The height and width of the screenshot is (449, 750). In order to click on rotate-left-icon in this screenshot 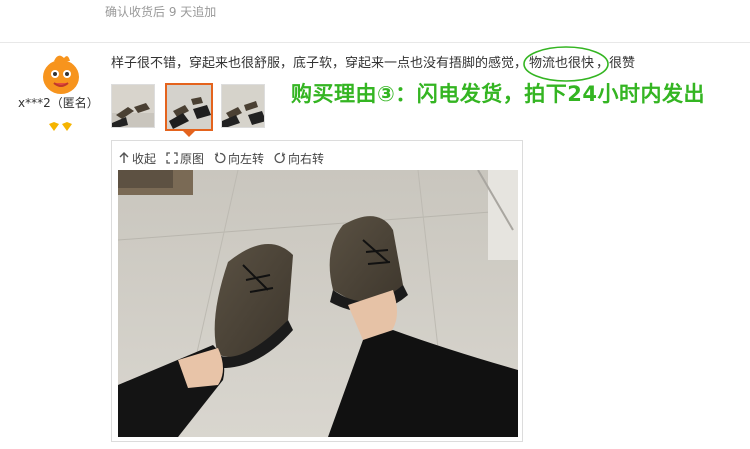, I will do `click(220, 158)`.